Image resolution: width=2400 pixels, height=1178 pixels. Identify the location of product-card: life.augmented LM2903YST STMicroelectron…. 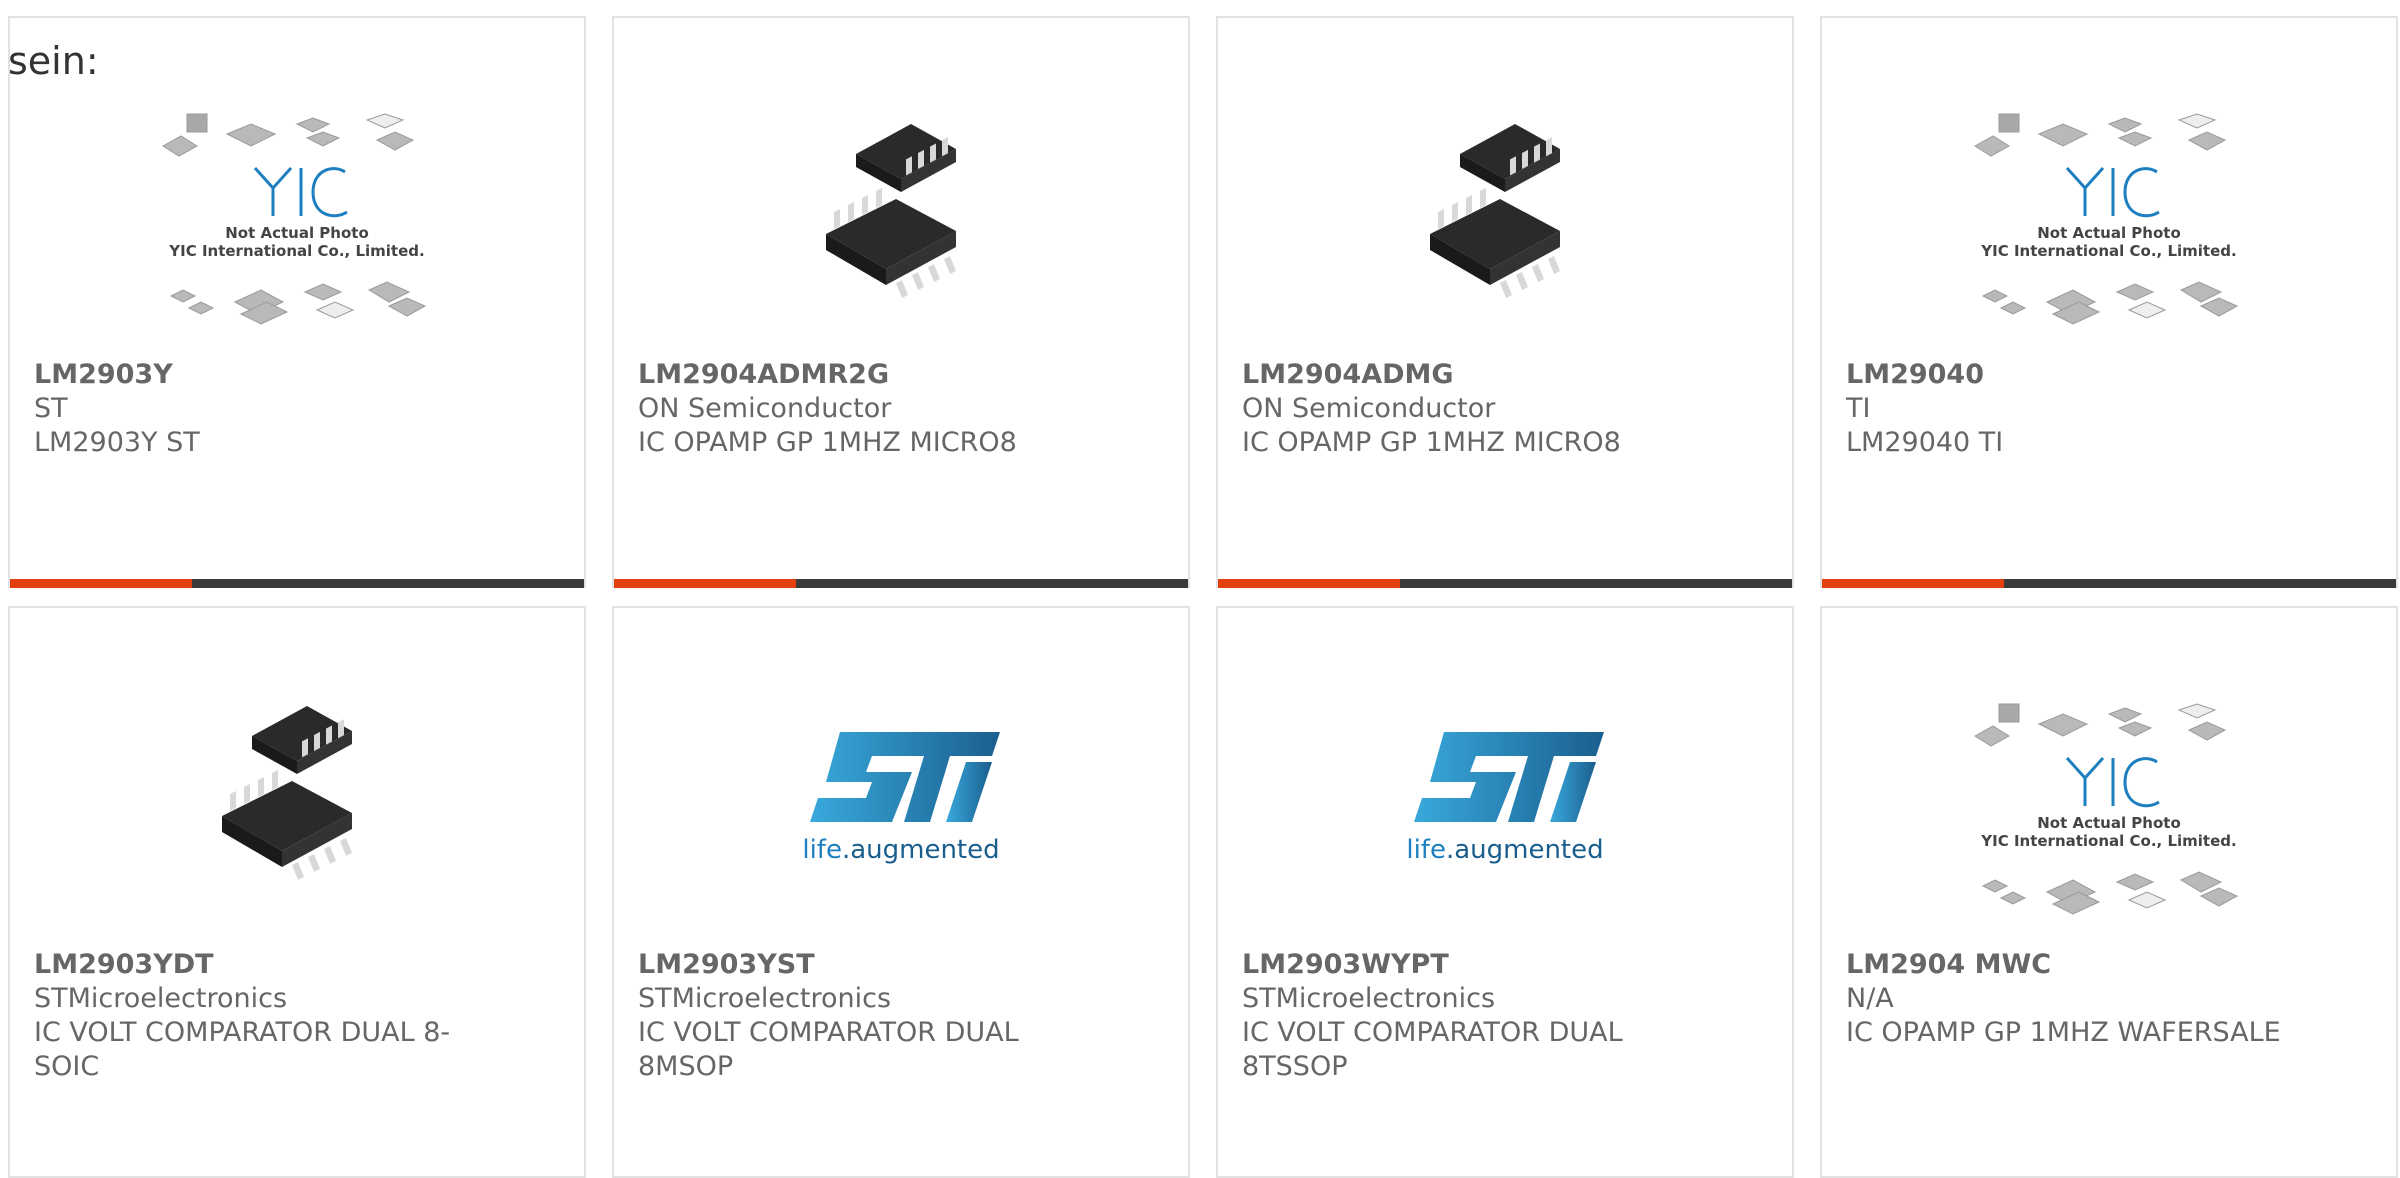
(901, 892).